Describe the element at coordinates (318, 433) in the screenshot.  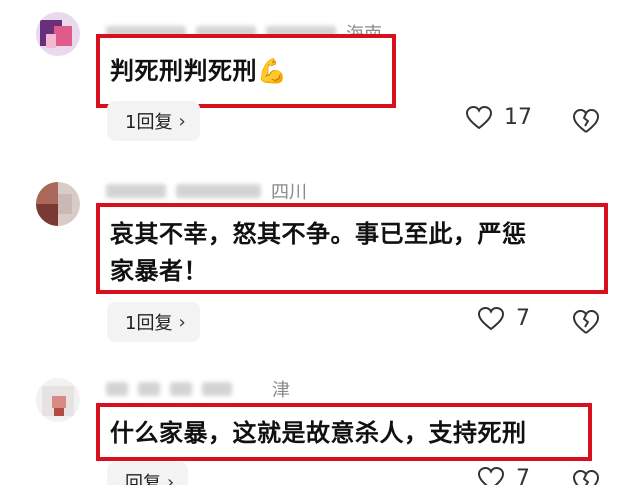
I see `comment-text: 什么家暴，这就是故意杀人，支持死刑` at that location.